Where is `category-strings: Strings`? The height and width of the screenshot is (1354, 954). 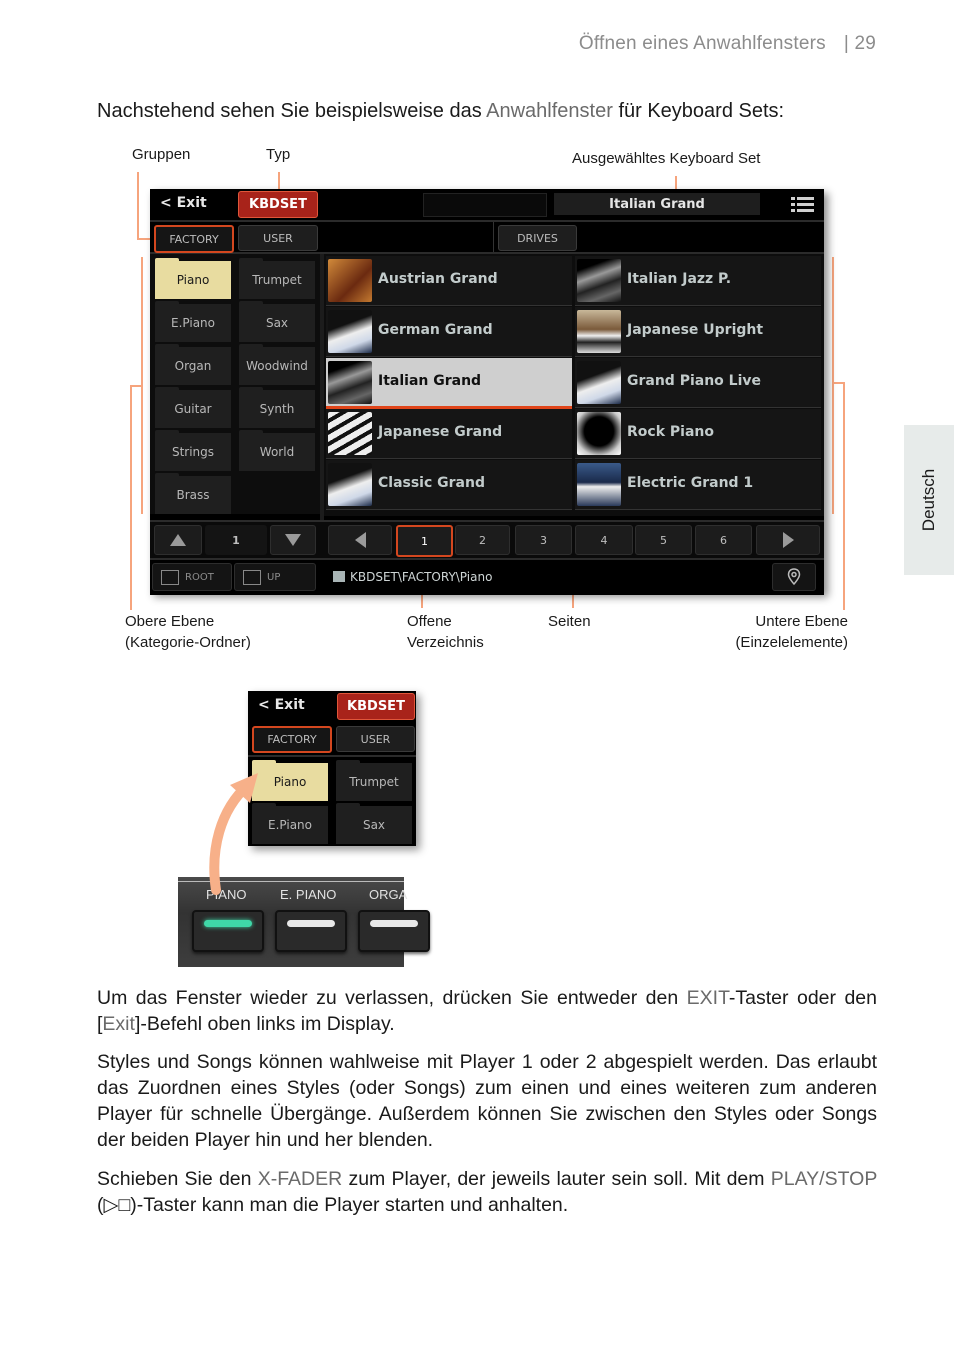
category-strings: Strings is located at coordinates (193, 450).